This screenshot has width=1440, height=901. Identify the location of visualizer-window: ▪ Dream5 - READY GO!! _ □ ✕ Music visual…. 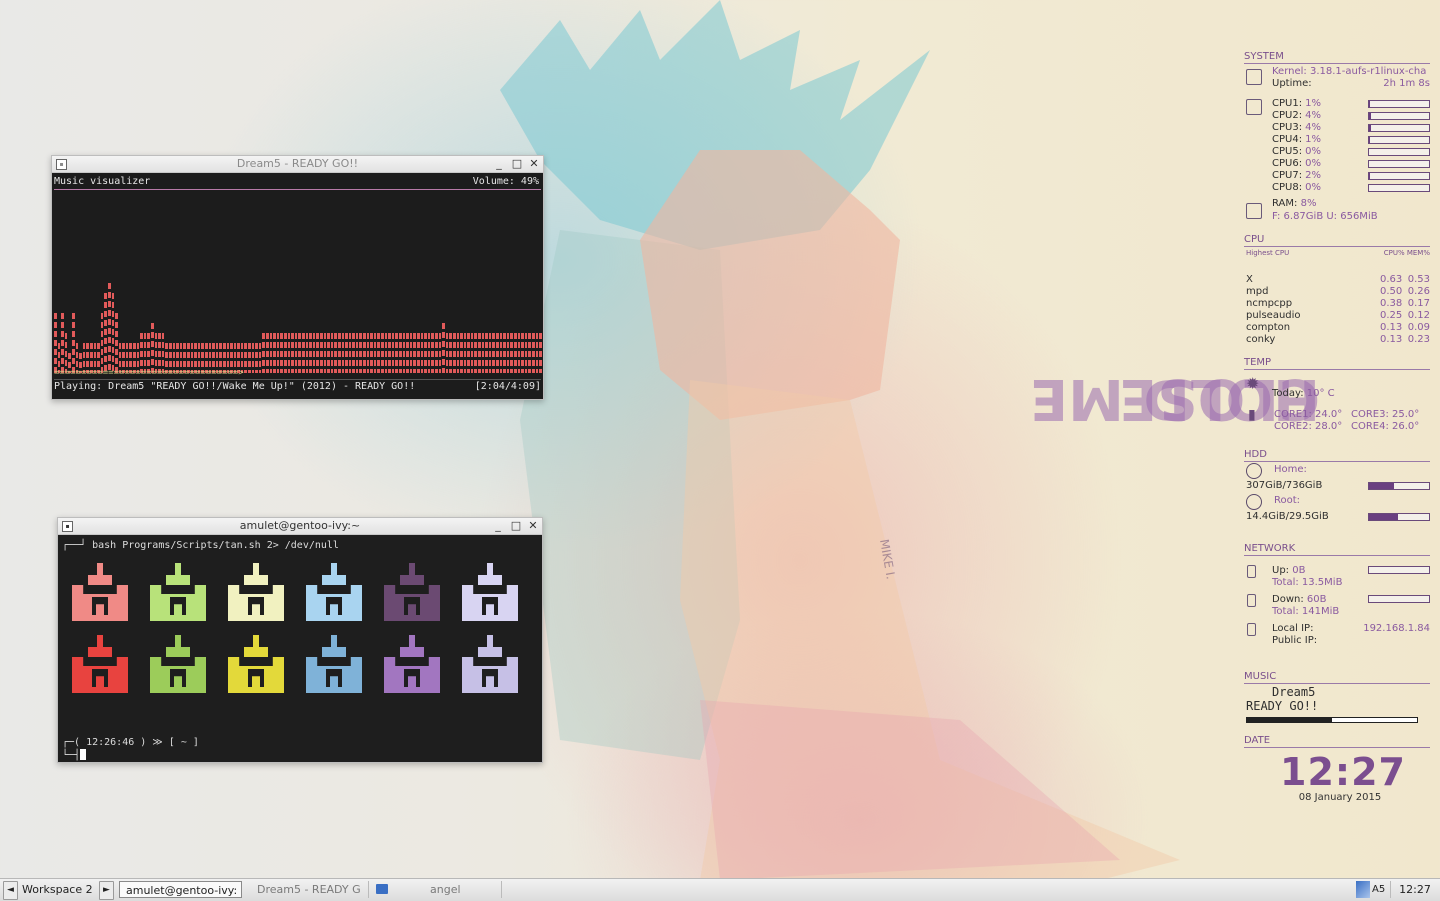
(297, 277).